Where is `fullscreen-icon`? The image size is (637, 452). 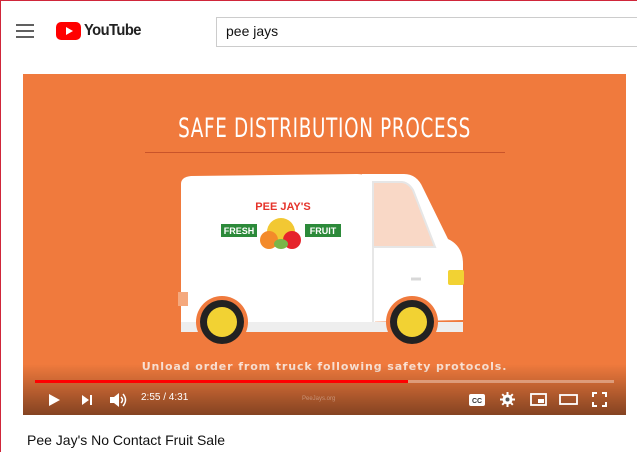
fullscreen-icon is located at coordinates (599, 399).